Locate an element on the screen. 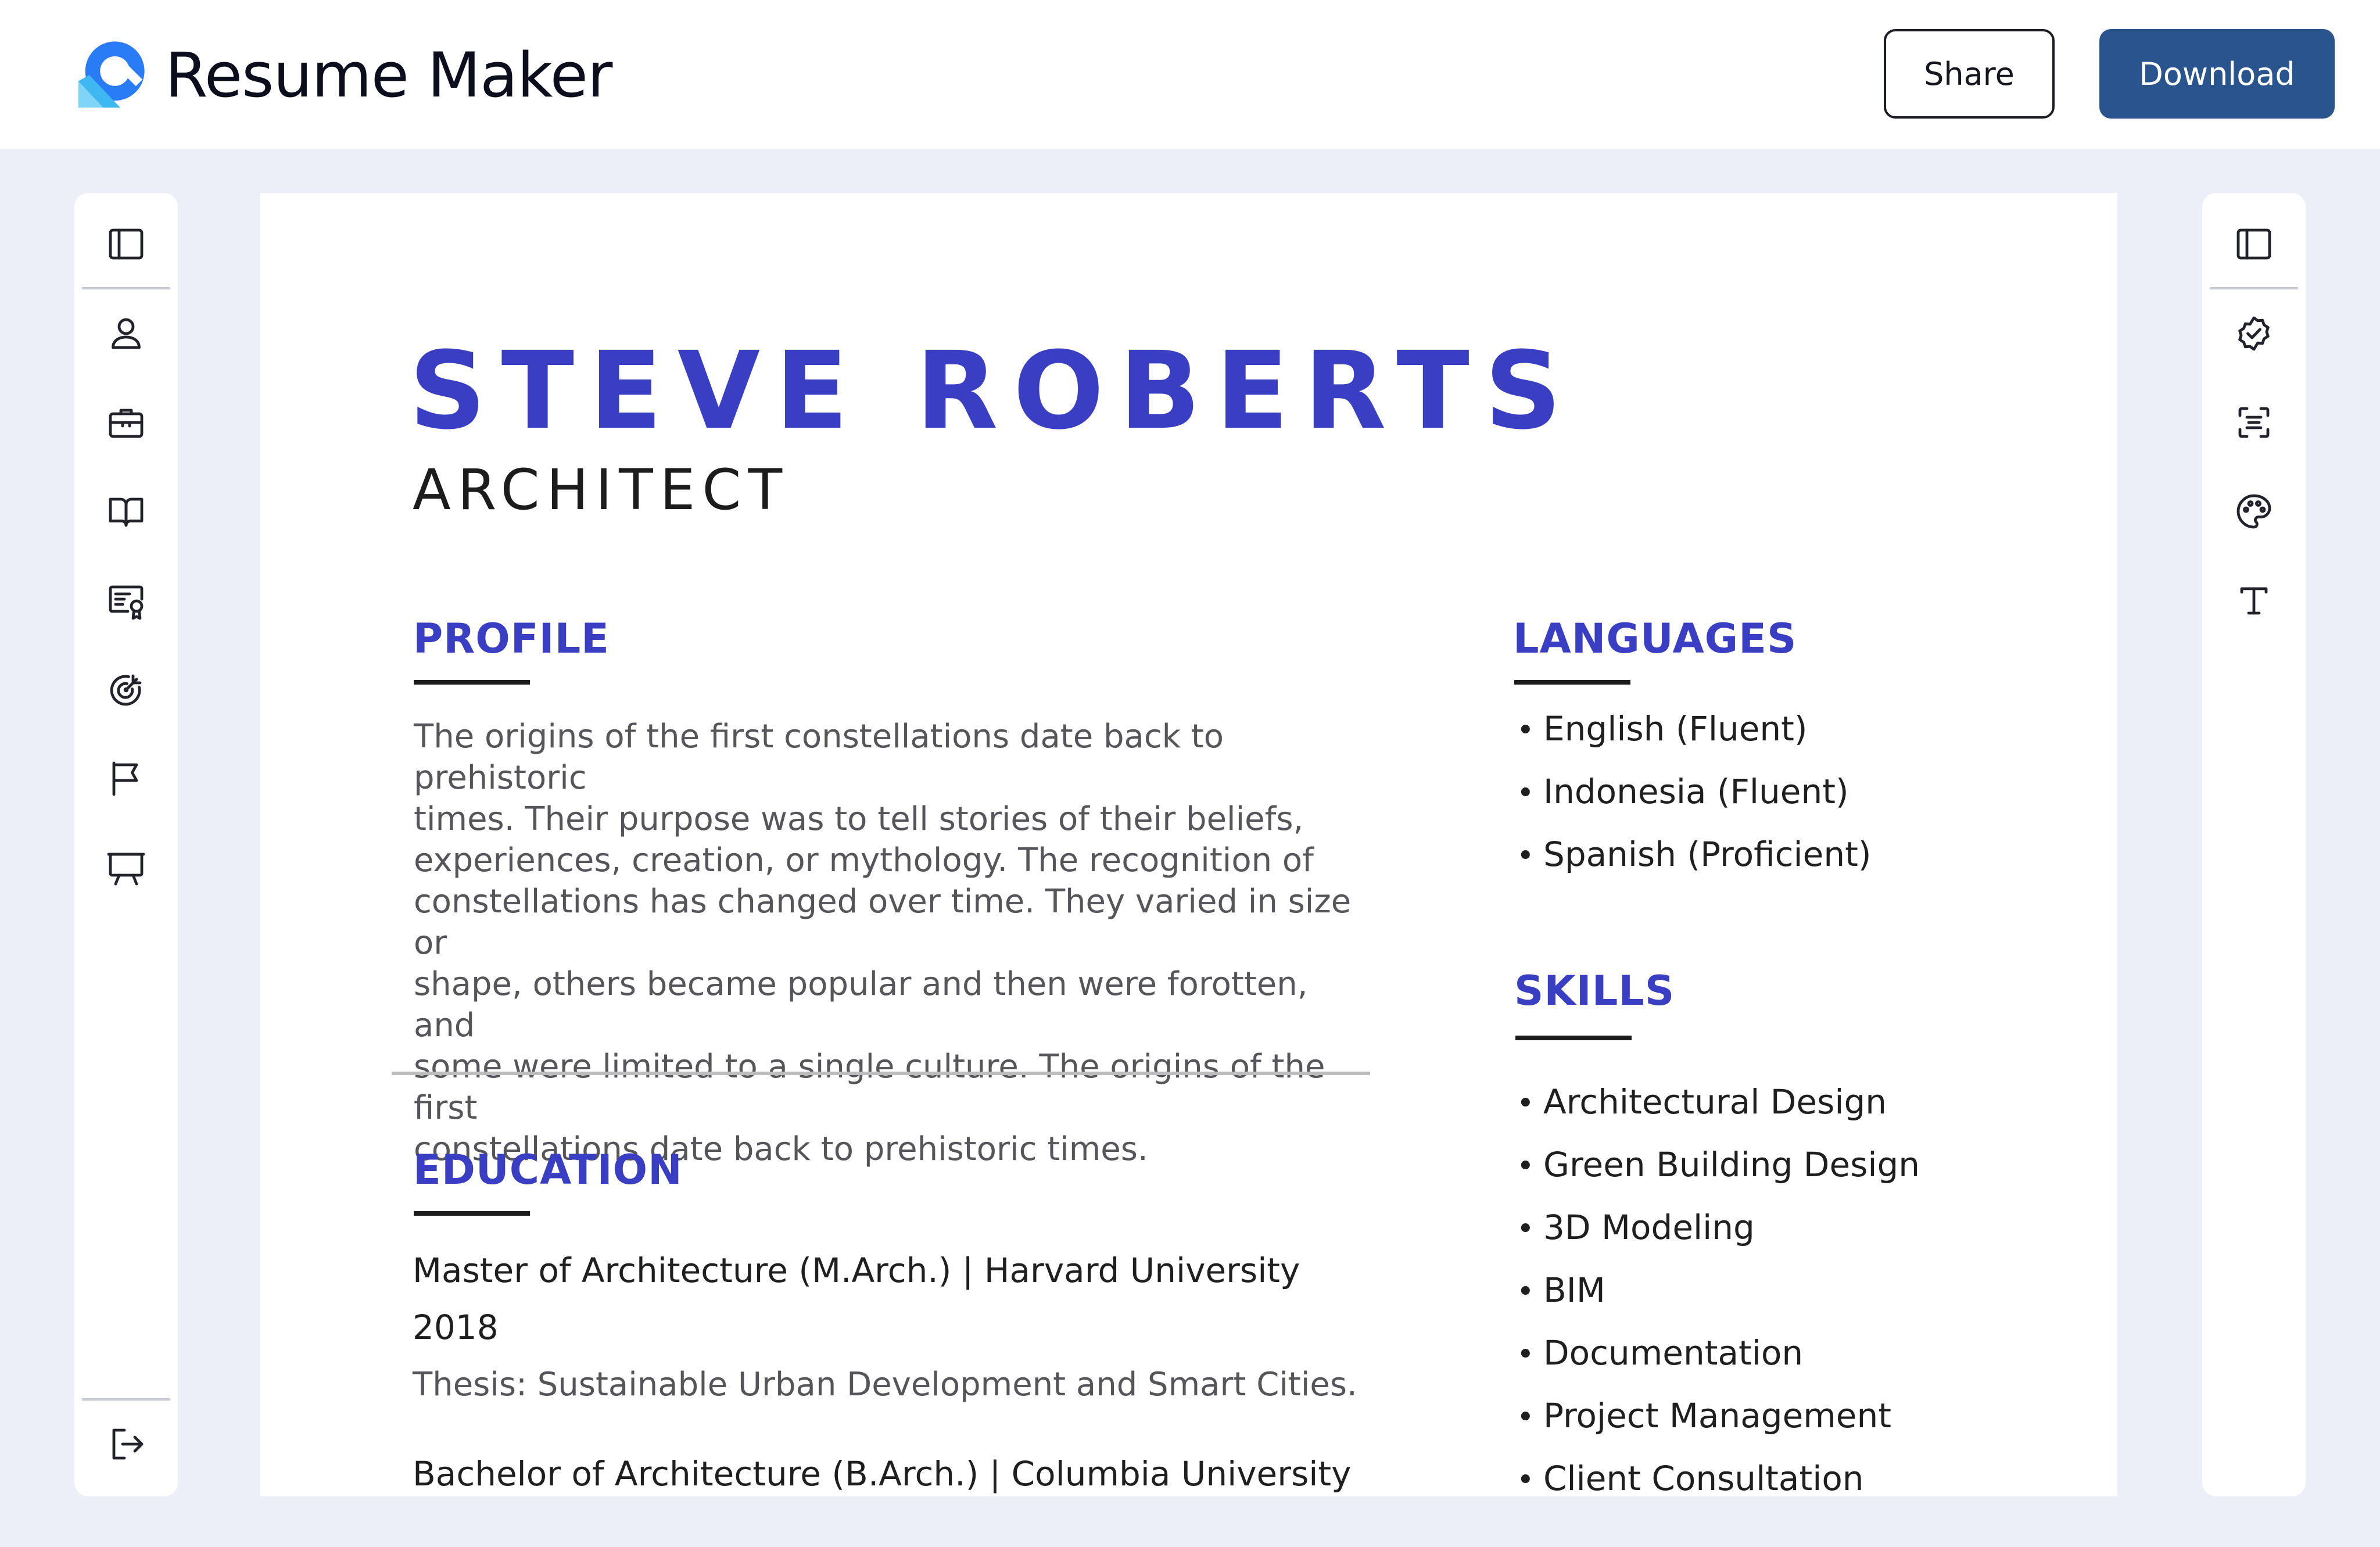 The image size is (2380, 1547). certificate-icon is located at coordinates (127, 602).